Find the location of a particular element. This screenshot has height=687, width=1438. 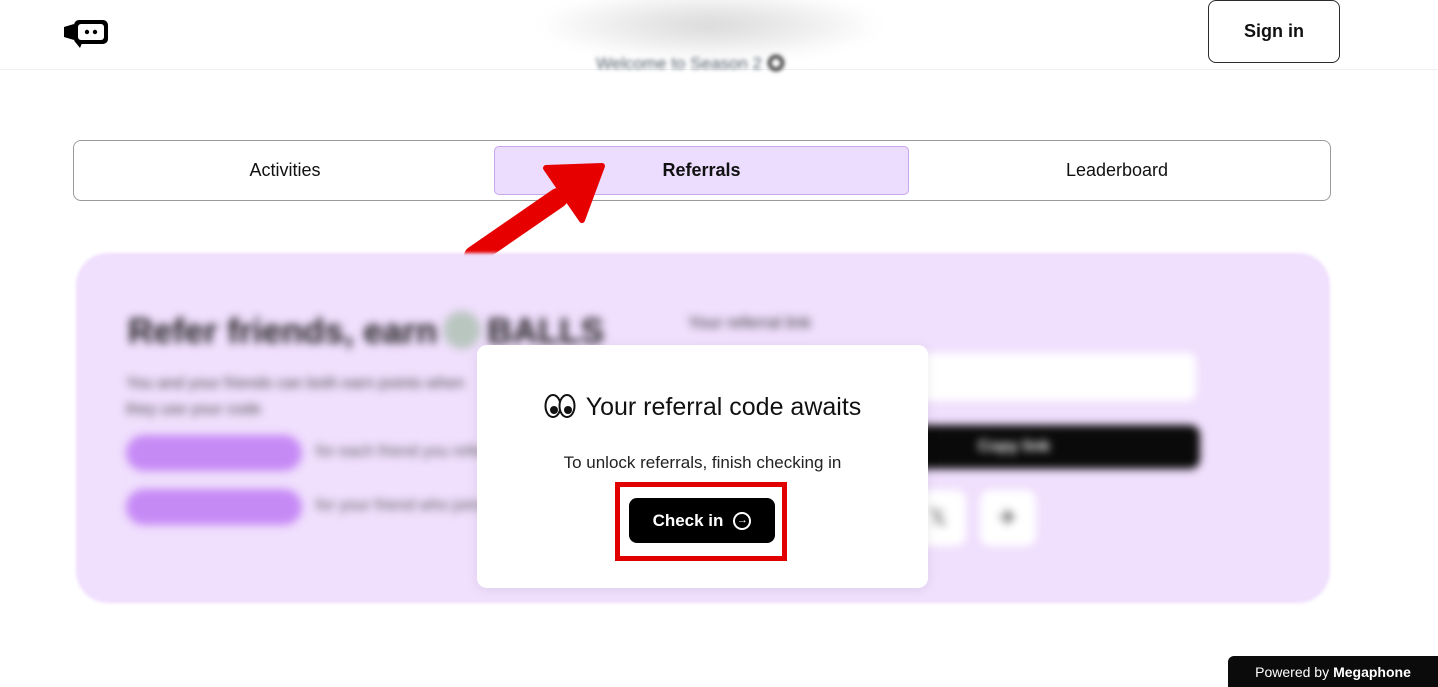

welcome-text: Welcome to Season 2 is located at coordinates (690, 64).